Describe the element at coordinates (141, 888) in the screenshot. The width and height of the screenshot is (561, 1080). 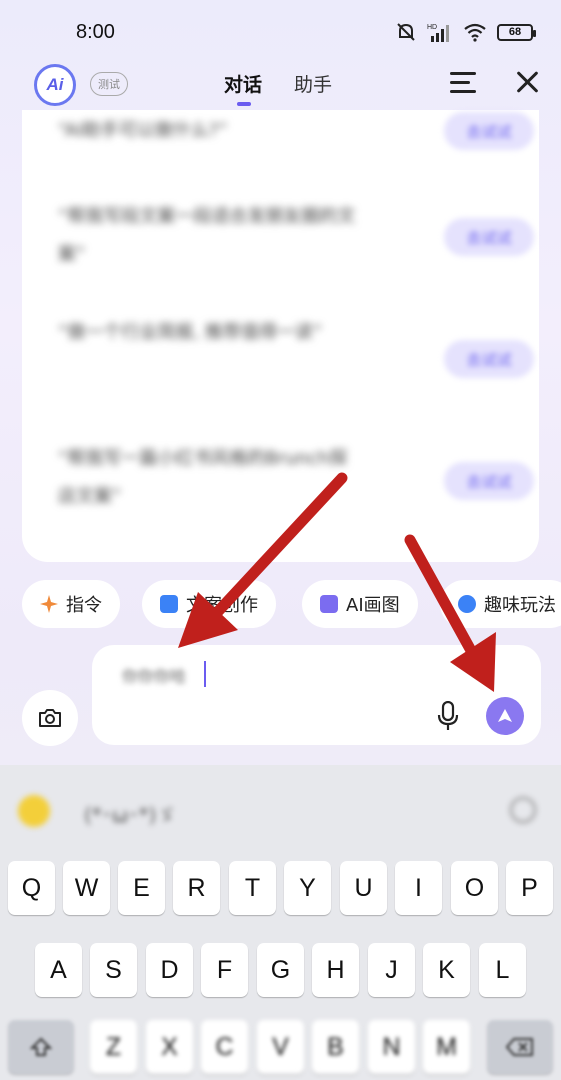
I see `key-e: E` at that location.